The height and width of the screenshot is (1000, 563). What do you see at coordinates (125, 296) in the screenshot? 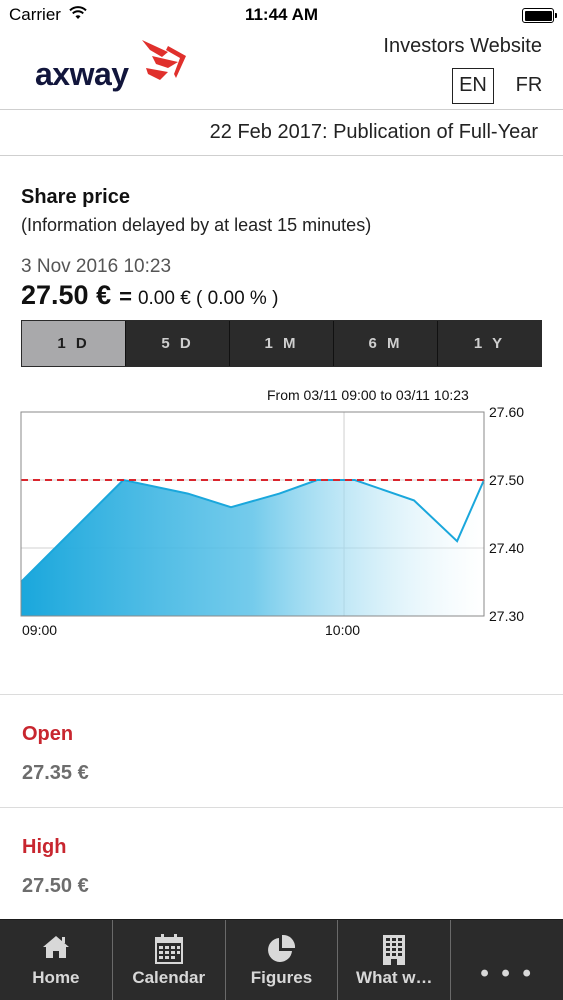
I see `change-equals-sign: =` at bounding box center [125, 296].